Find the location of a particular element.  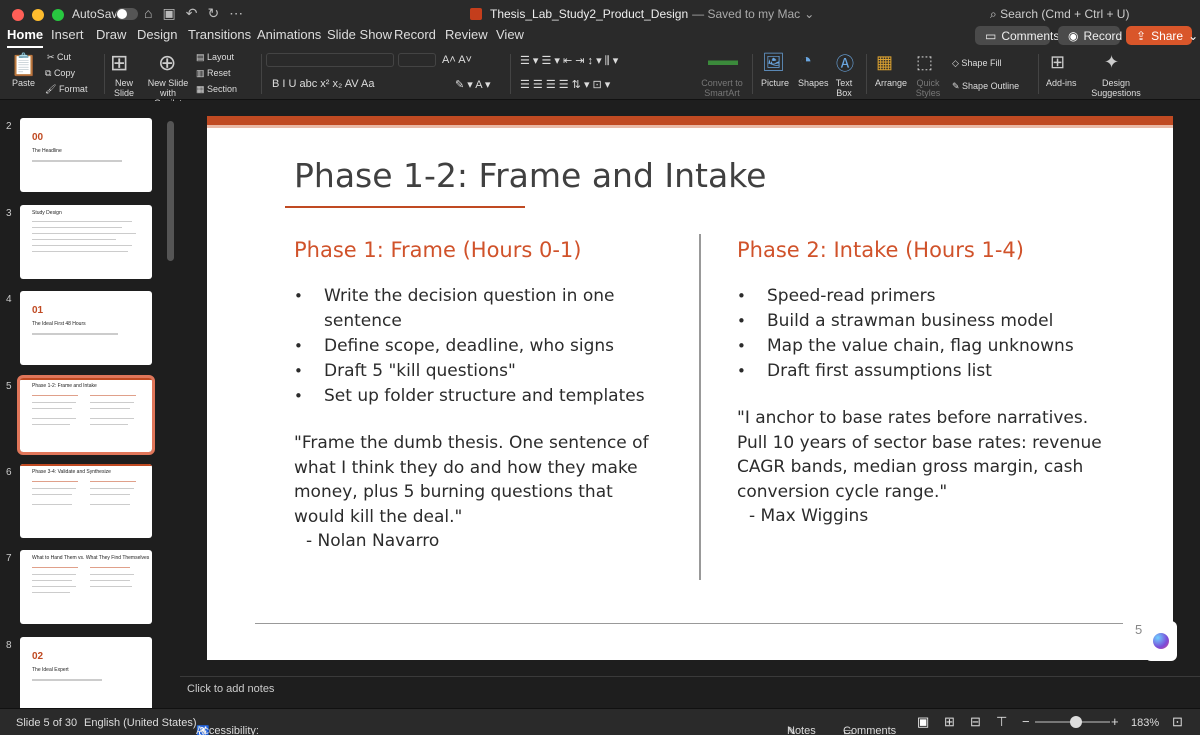

shapes-icon: ◔ is located at coordinates (806, 61).